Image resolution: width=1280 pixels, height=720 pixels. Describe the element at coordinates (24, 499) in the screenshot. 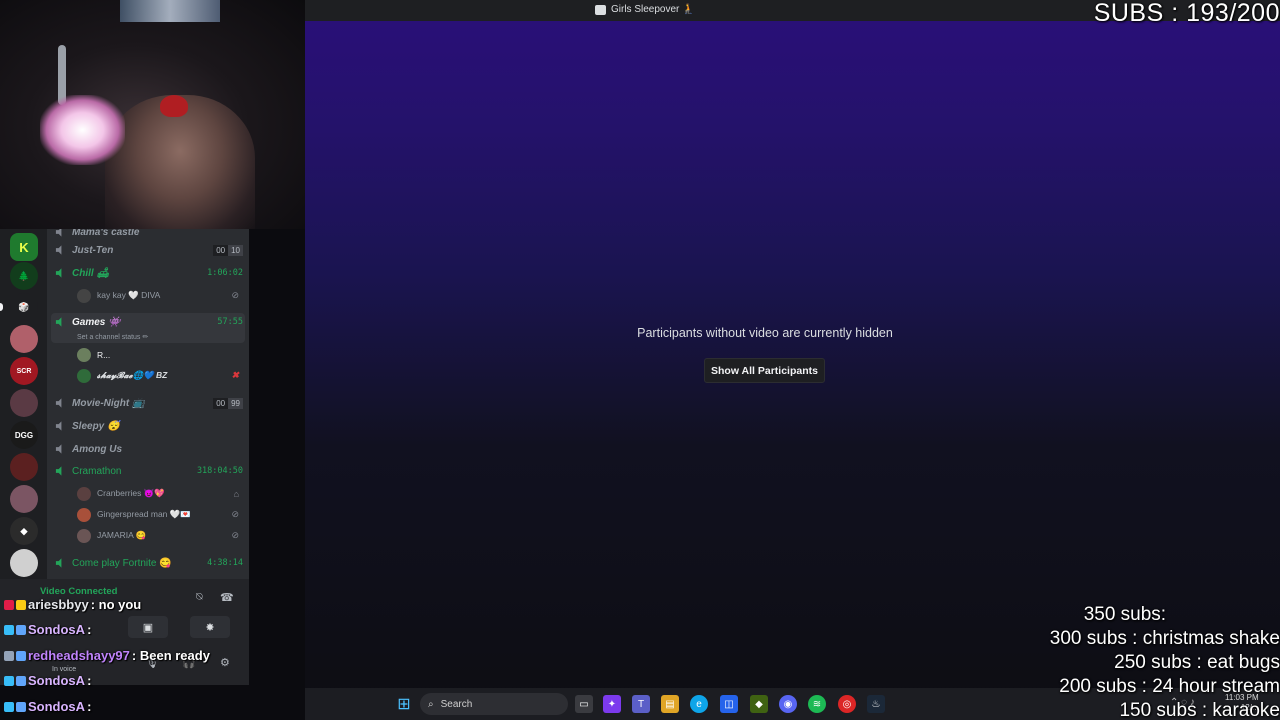

I see `server-icon-people` at that location.